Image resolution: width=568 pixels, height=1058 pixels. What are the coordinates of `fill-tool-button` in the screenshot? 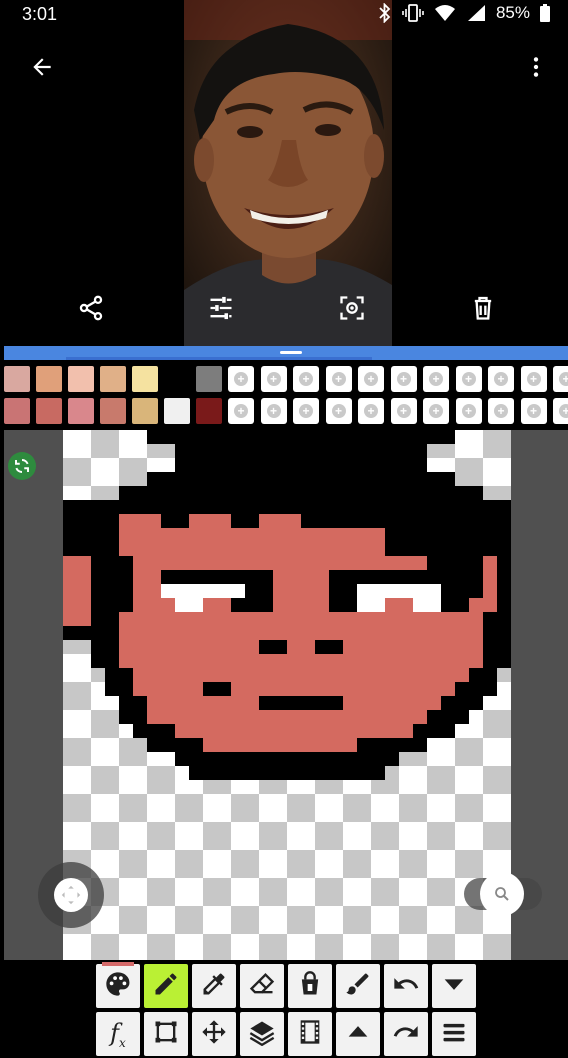 It's located at (310, 986).